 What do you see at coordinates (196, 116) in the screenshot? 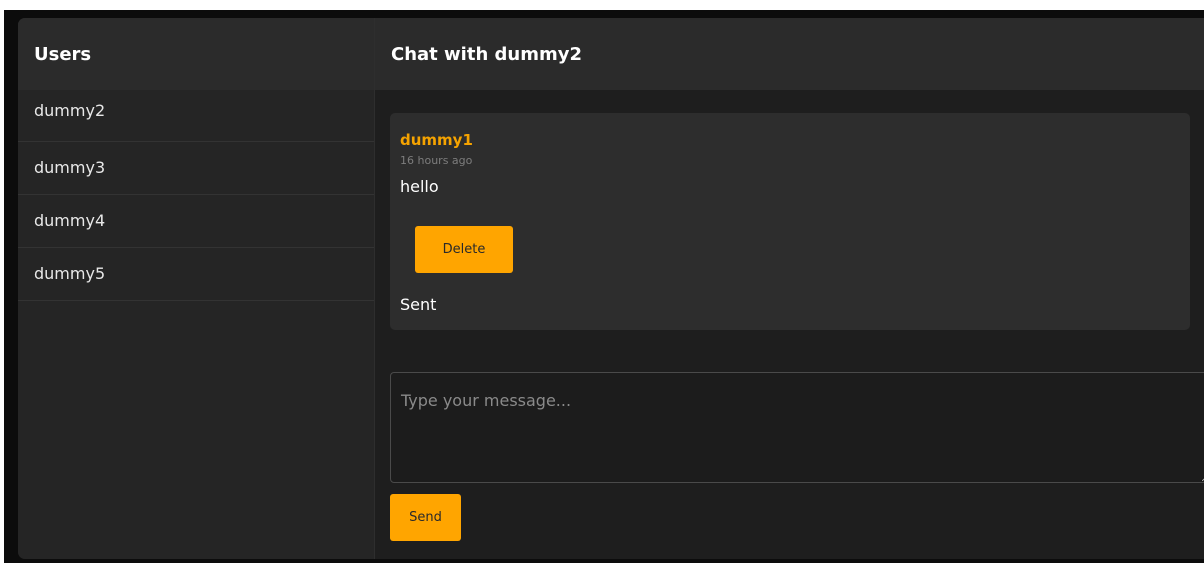
I see `user-item-dummy2: dummy2` at bounding box center [196, 116].